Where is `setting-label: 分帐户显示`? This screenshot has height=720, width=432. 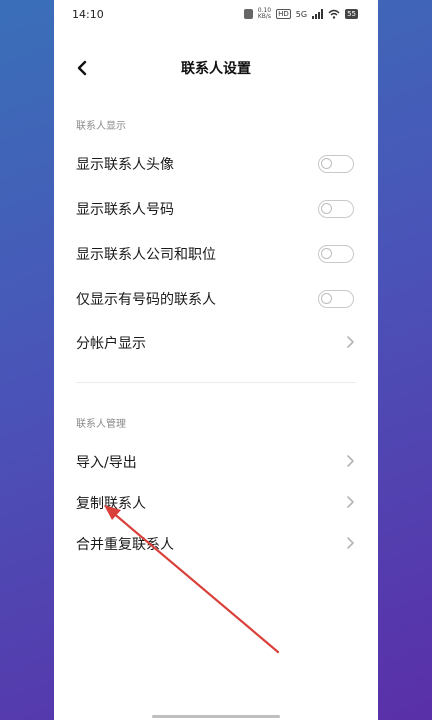
setting-label: 分帐户显示 is located at coordinates (111, 344).